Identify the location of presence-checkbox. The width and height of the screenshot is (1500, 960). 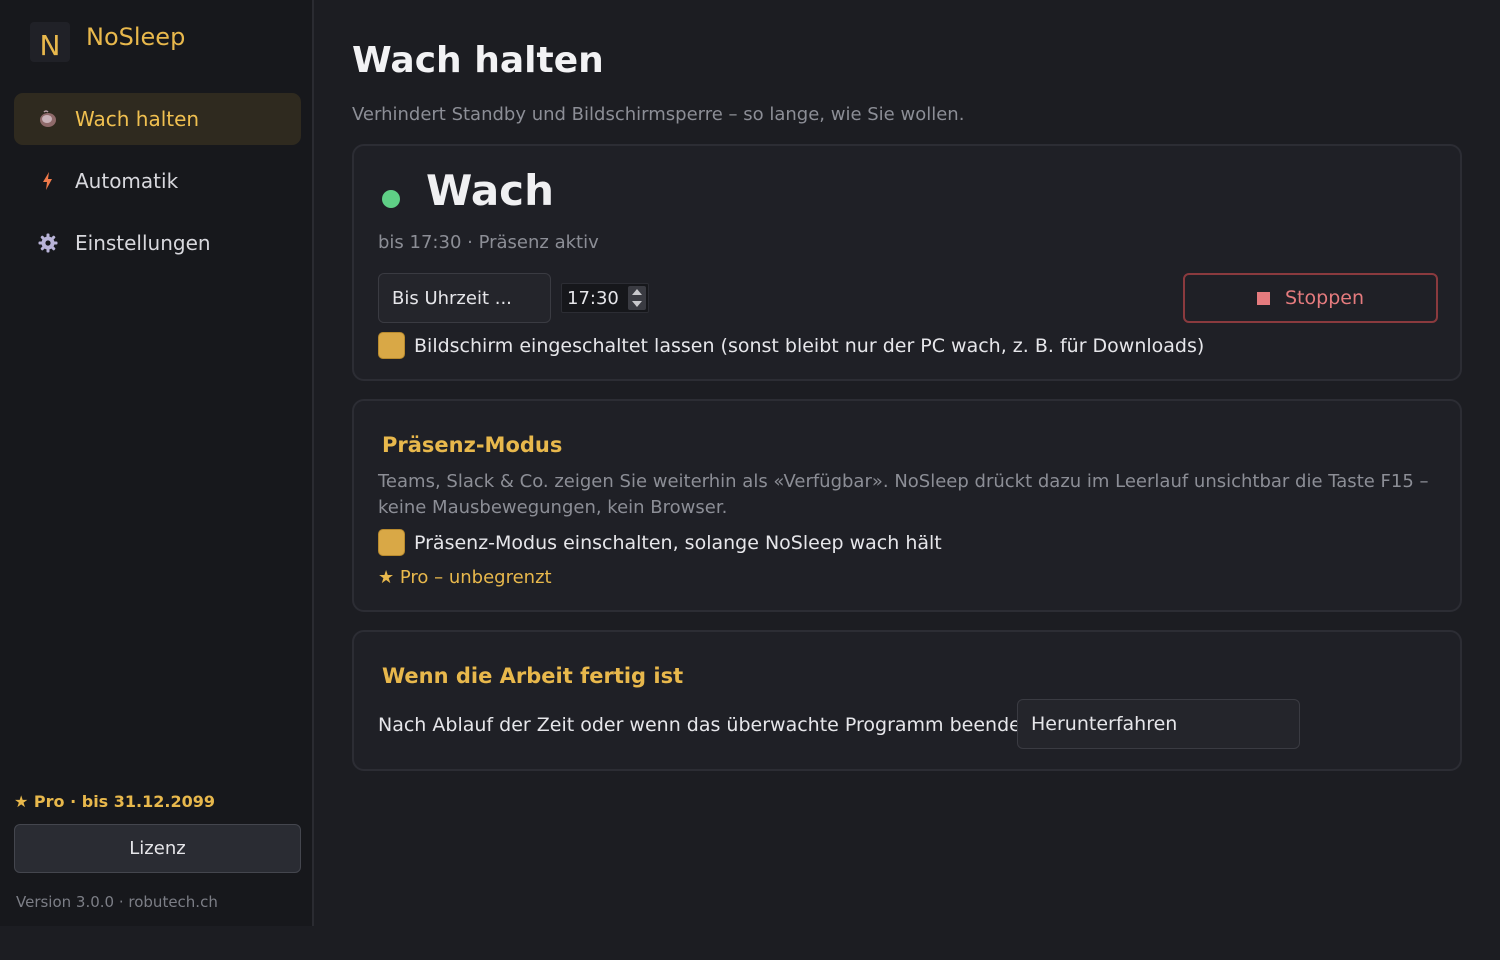
(391, 542).